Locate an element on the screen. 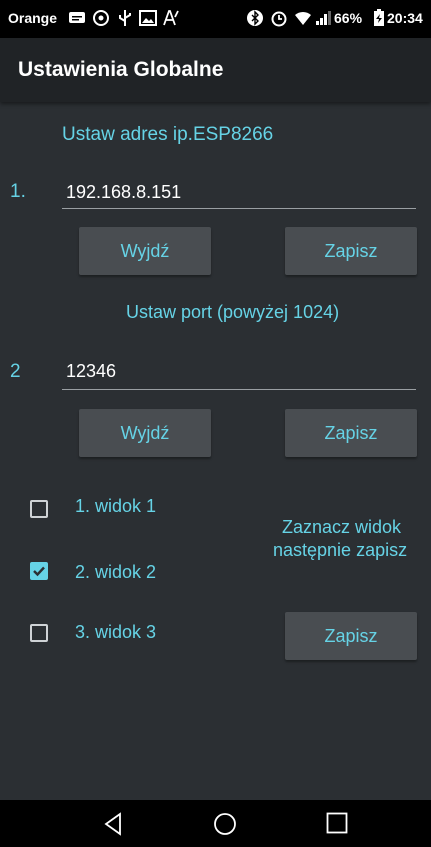  nav-bar is located at coordinates (215, 823).